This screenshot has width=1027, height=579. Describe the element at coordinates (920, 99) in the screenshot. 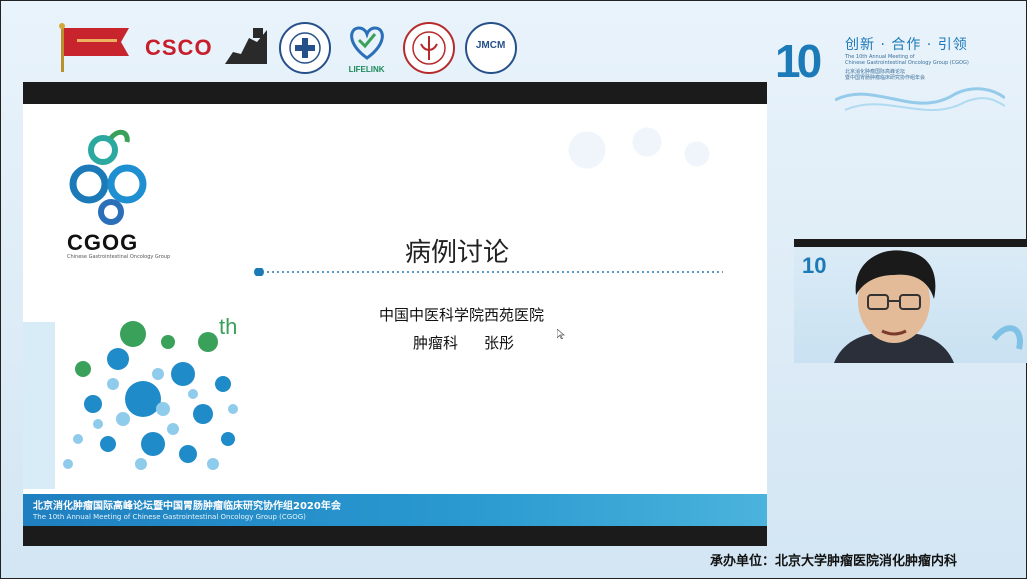

I see `wave-decoration` at that location.